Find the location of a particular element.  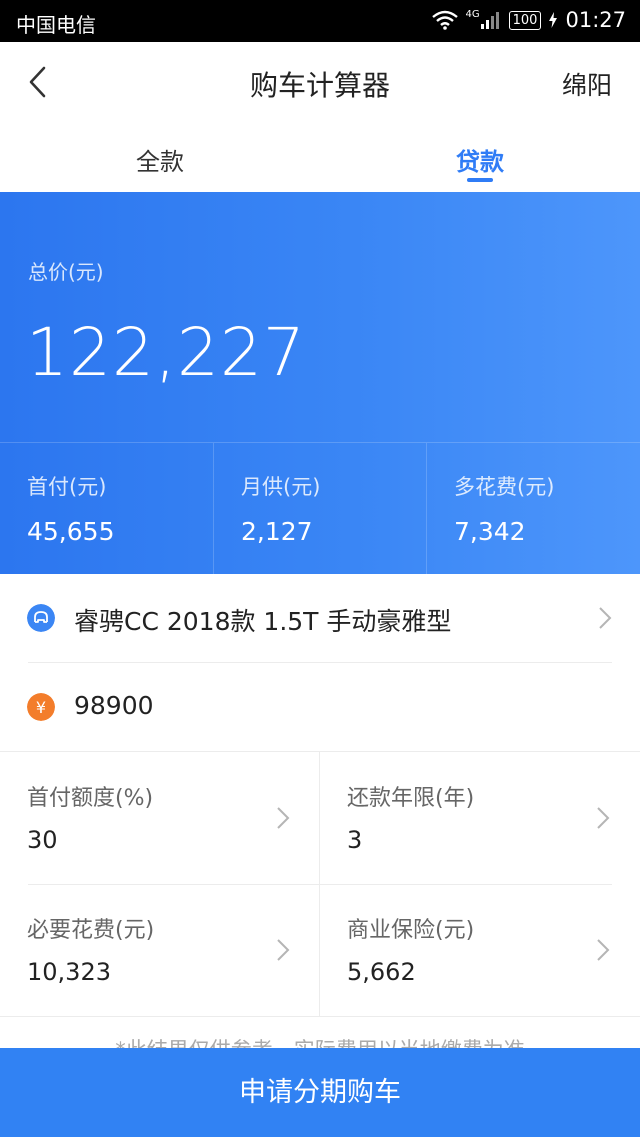

tab-loan: 贷款 is located at coordinates (480, 159).